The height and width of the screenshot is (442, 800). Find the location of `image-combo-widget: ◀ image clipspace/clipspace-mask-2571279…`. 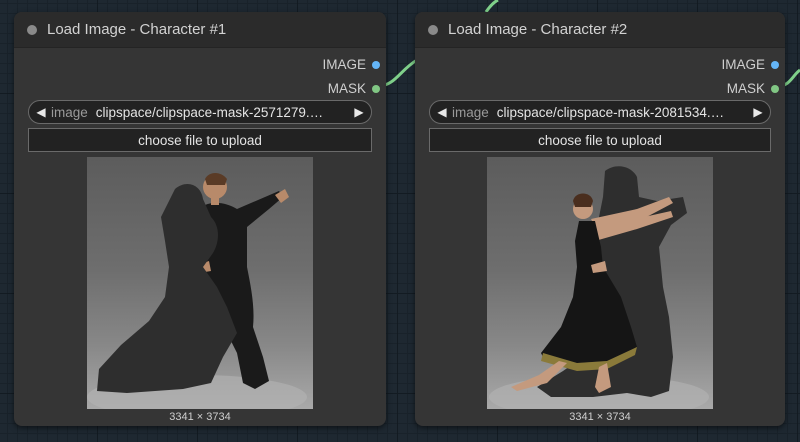

image-combo-widget: ◀ image clipspace/clipspace-mask-2571279… is located at coordinates (200, 112).